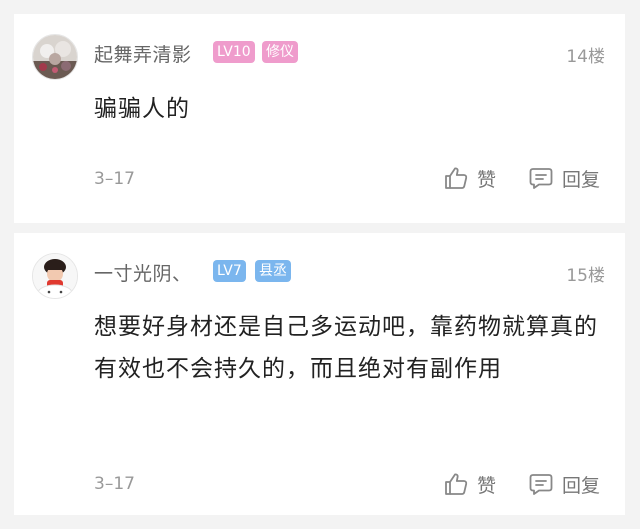 The width and height of the screenshot is (640, 529). I want to click on level-badge: LV7, so click(229, 271).